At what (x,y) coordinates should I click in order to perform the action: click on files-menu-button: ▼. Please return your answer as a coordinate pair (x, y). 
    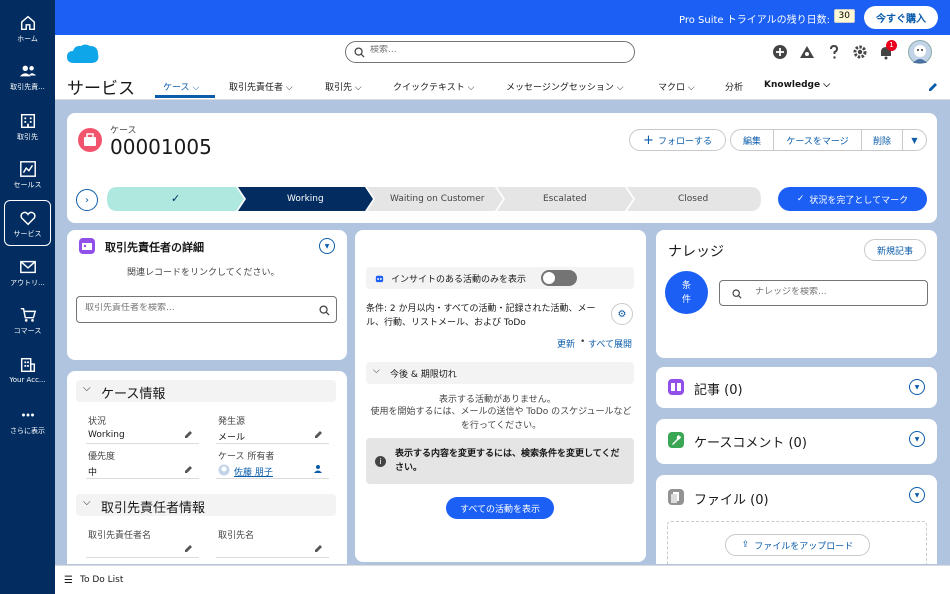
    Looking at the image, I should click on (917, 495).